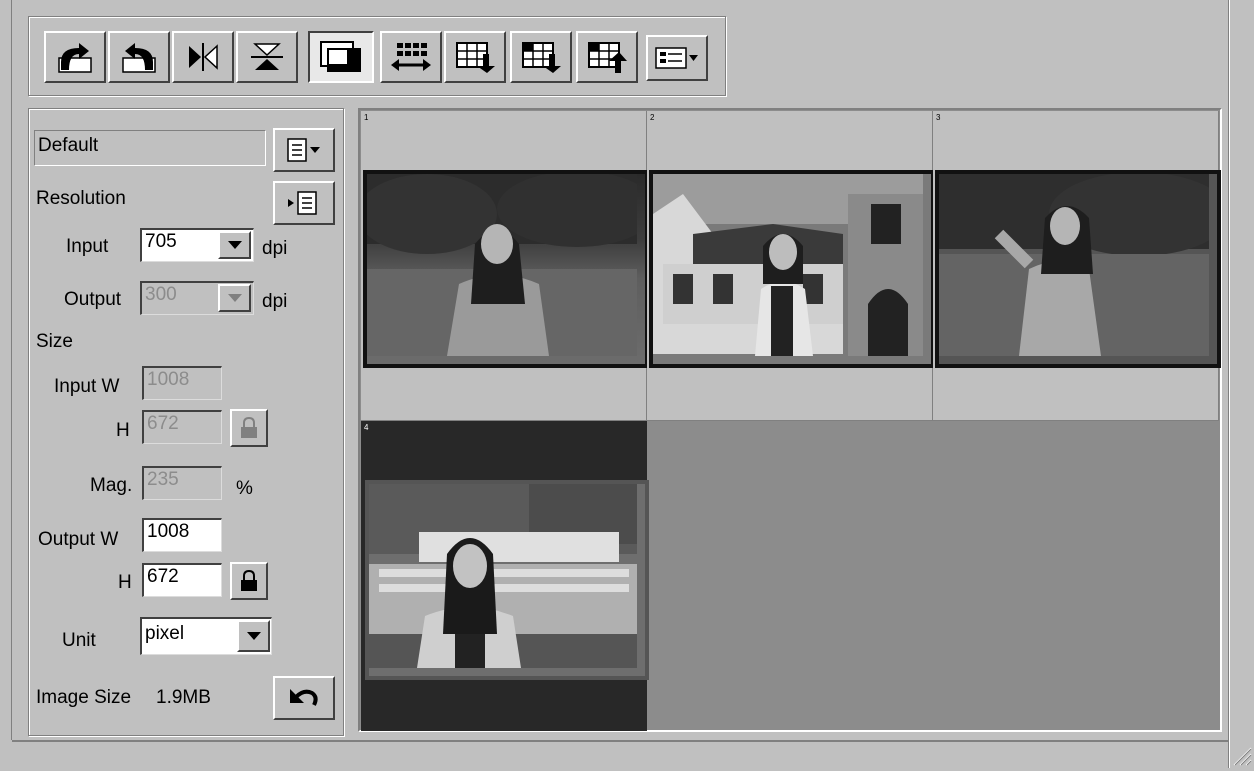 The height and width of the screenshot is (771, 1254). I want to click on output-dpi-dropdown, so click(234, 298).